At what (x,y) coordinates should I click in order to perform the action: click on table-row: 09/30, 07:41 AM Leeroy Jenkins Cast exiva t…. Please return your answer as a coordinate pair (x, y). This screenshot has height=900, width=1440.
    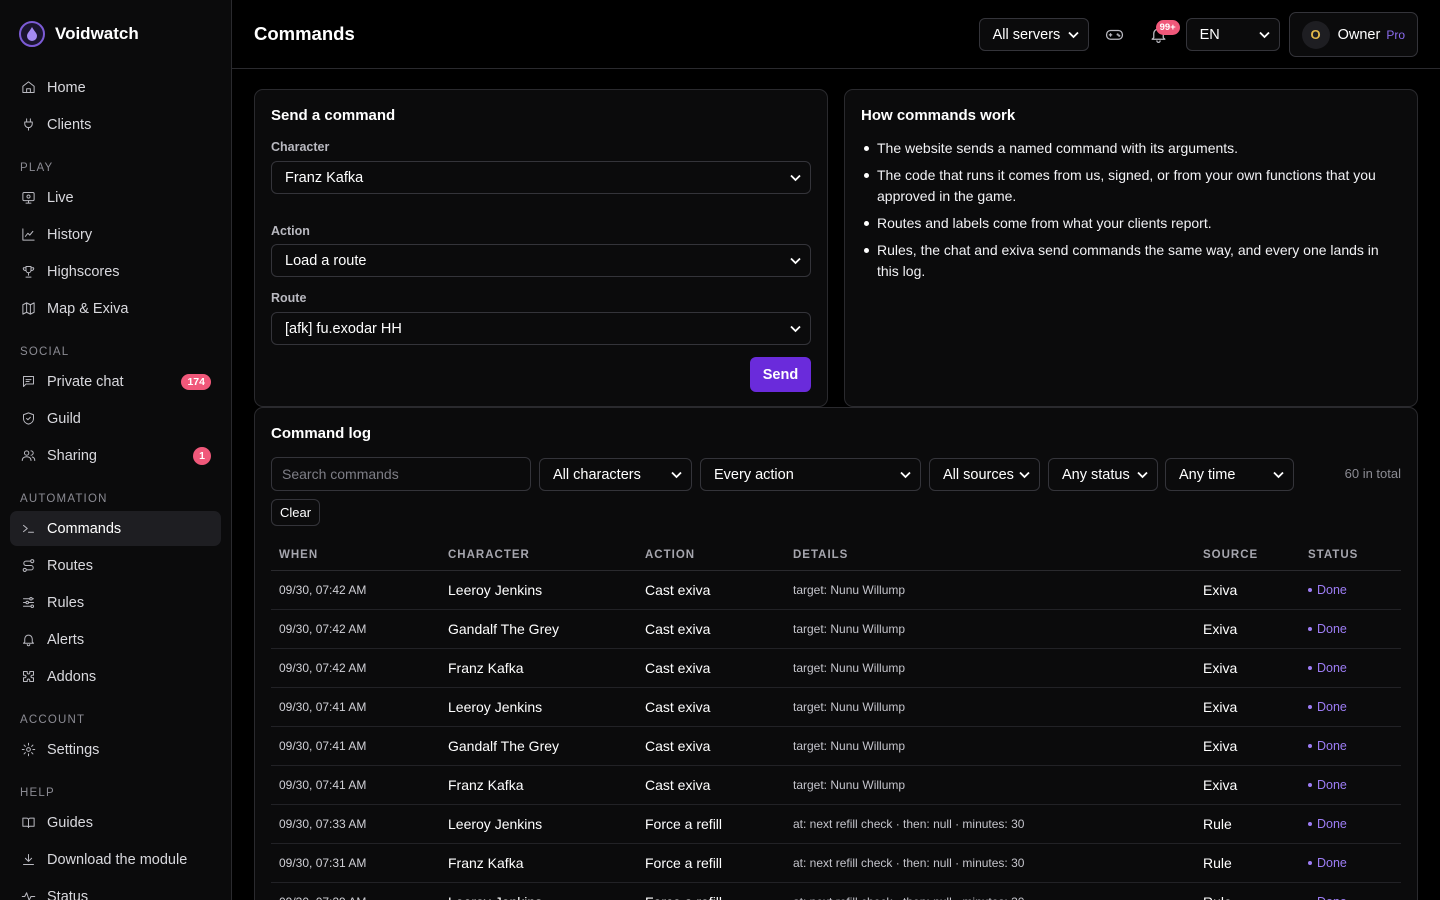
    Looking at the image, I should click on (836, 707).